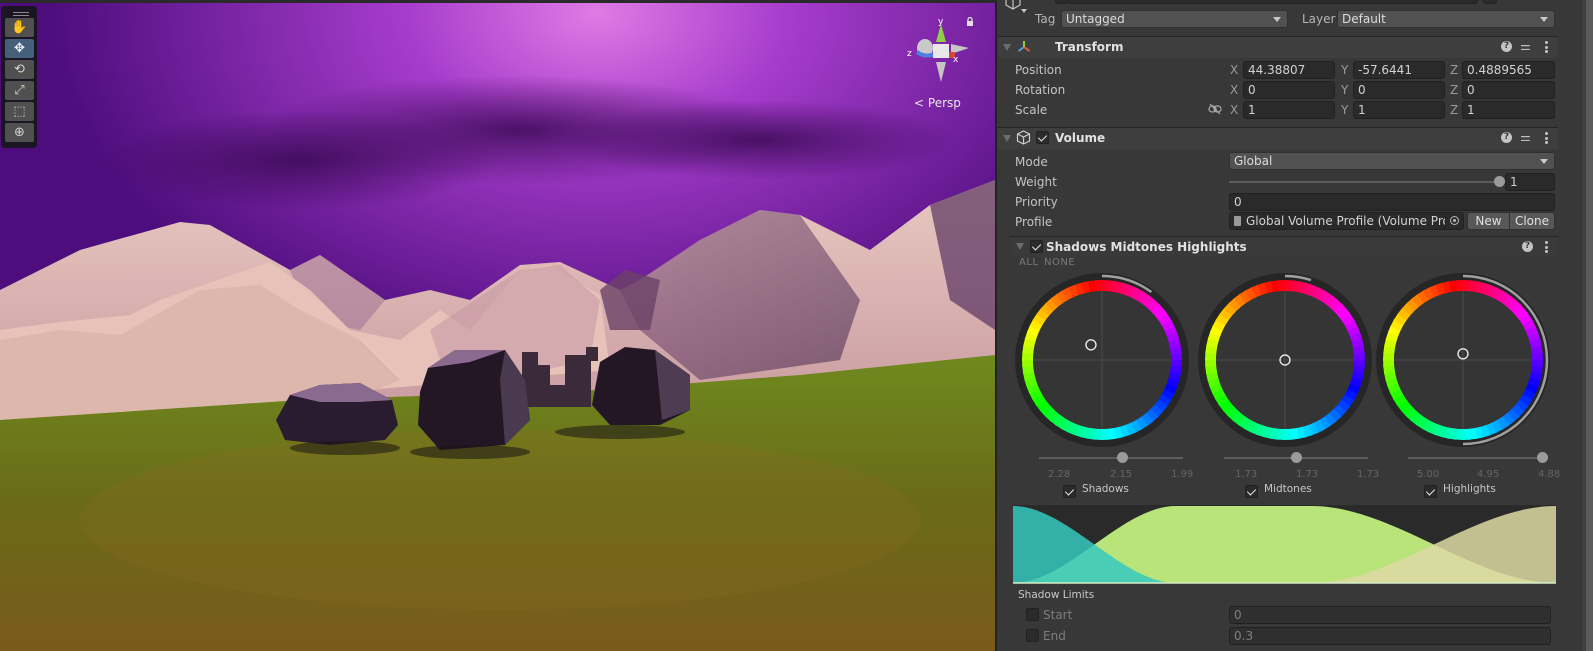 The height and width of the screenshot is (651, 1593). What do you see at coordinates (1399, 90) in the screenshot?
I see `rotation-y-field: 0` at bounding box center [1399, 90].